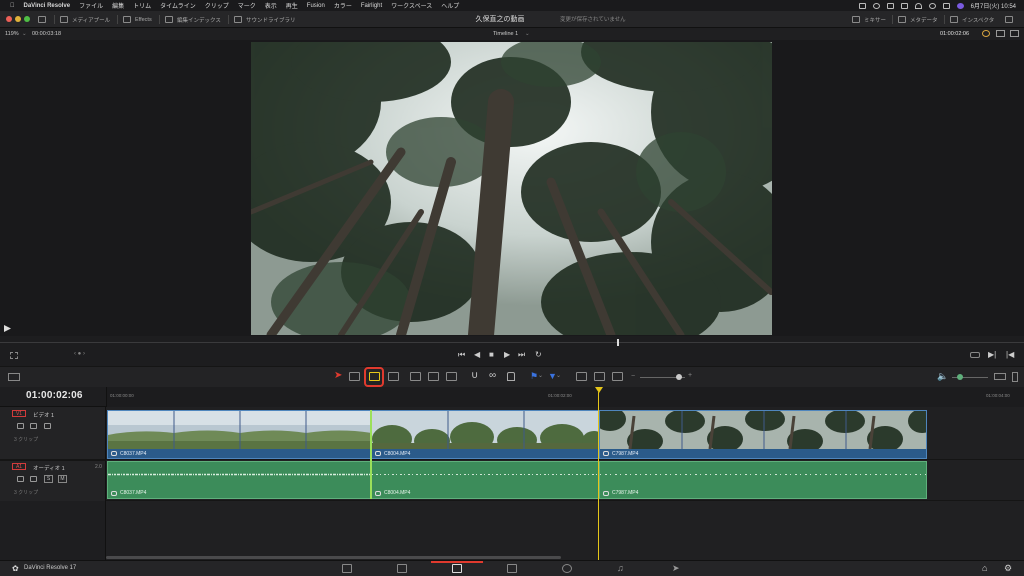 This screenshot has height=576, width=1024. Describe the element at coordinates (239, 480) in the screenshot. I see `audio-clip: C8037.MP4` at that location.